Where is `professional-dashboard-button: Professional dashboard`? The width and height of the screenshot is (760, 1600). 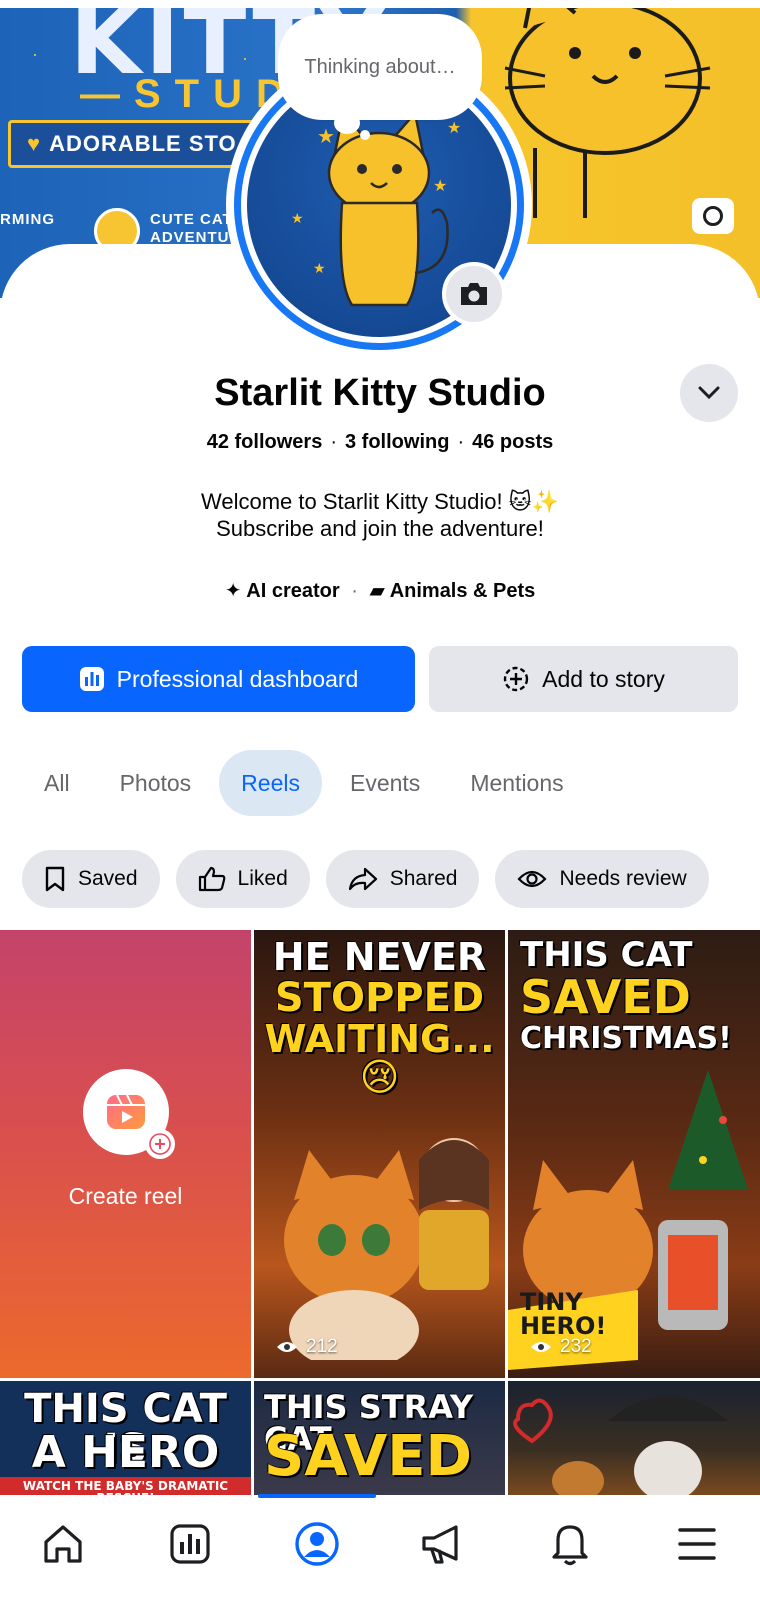 professional-dashboard-button: Professional dashboard is located at coordinates (218, 679).